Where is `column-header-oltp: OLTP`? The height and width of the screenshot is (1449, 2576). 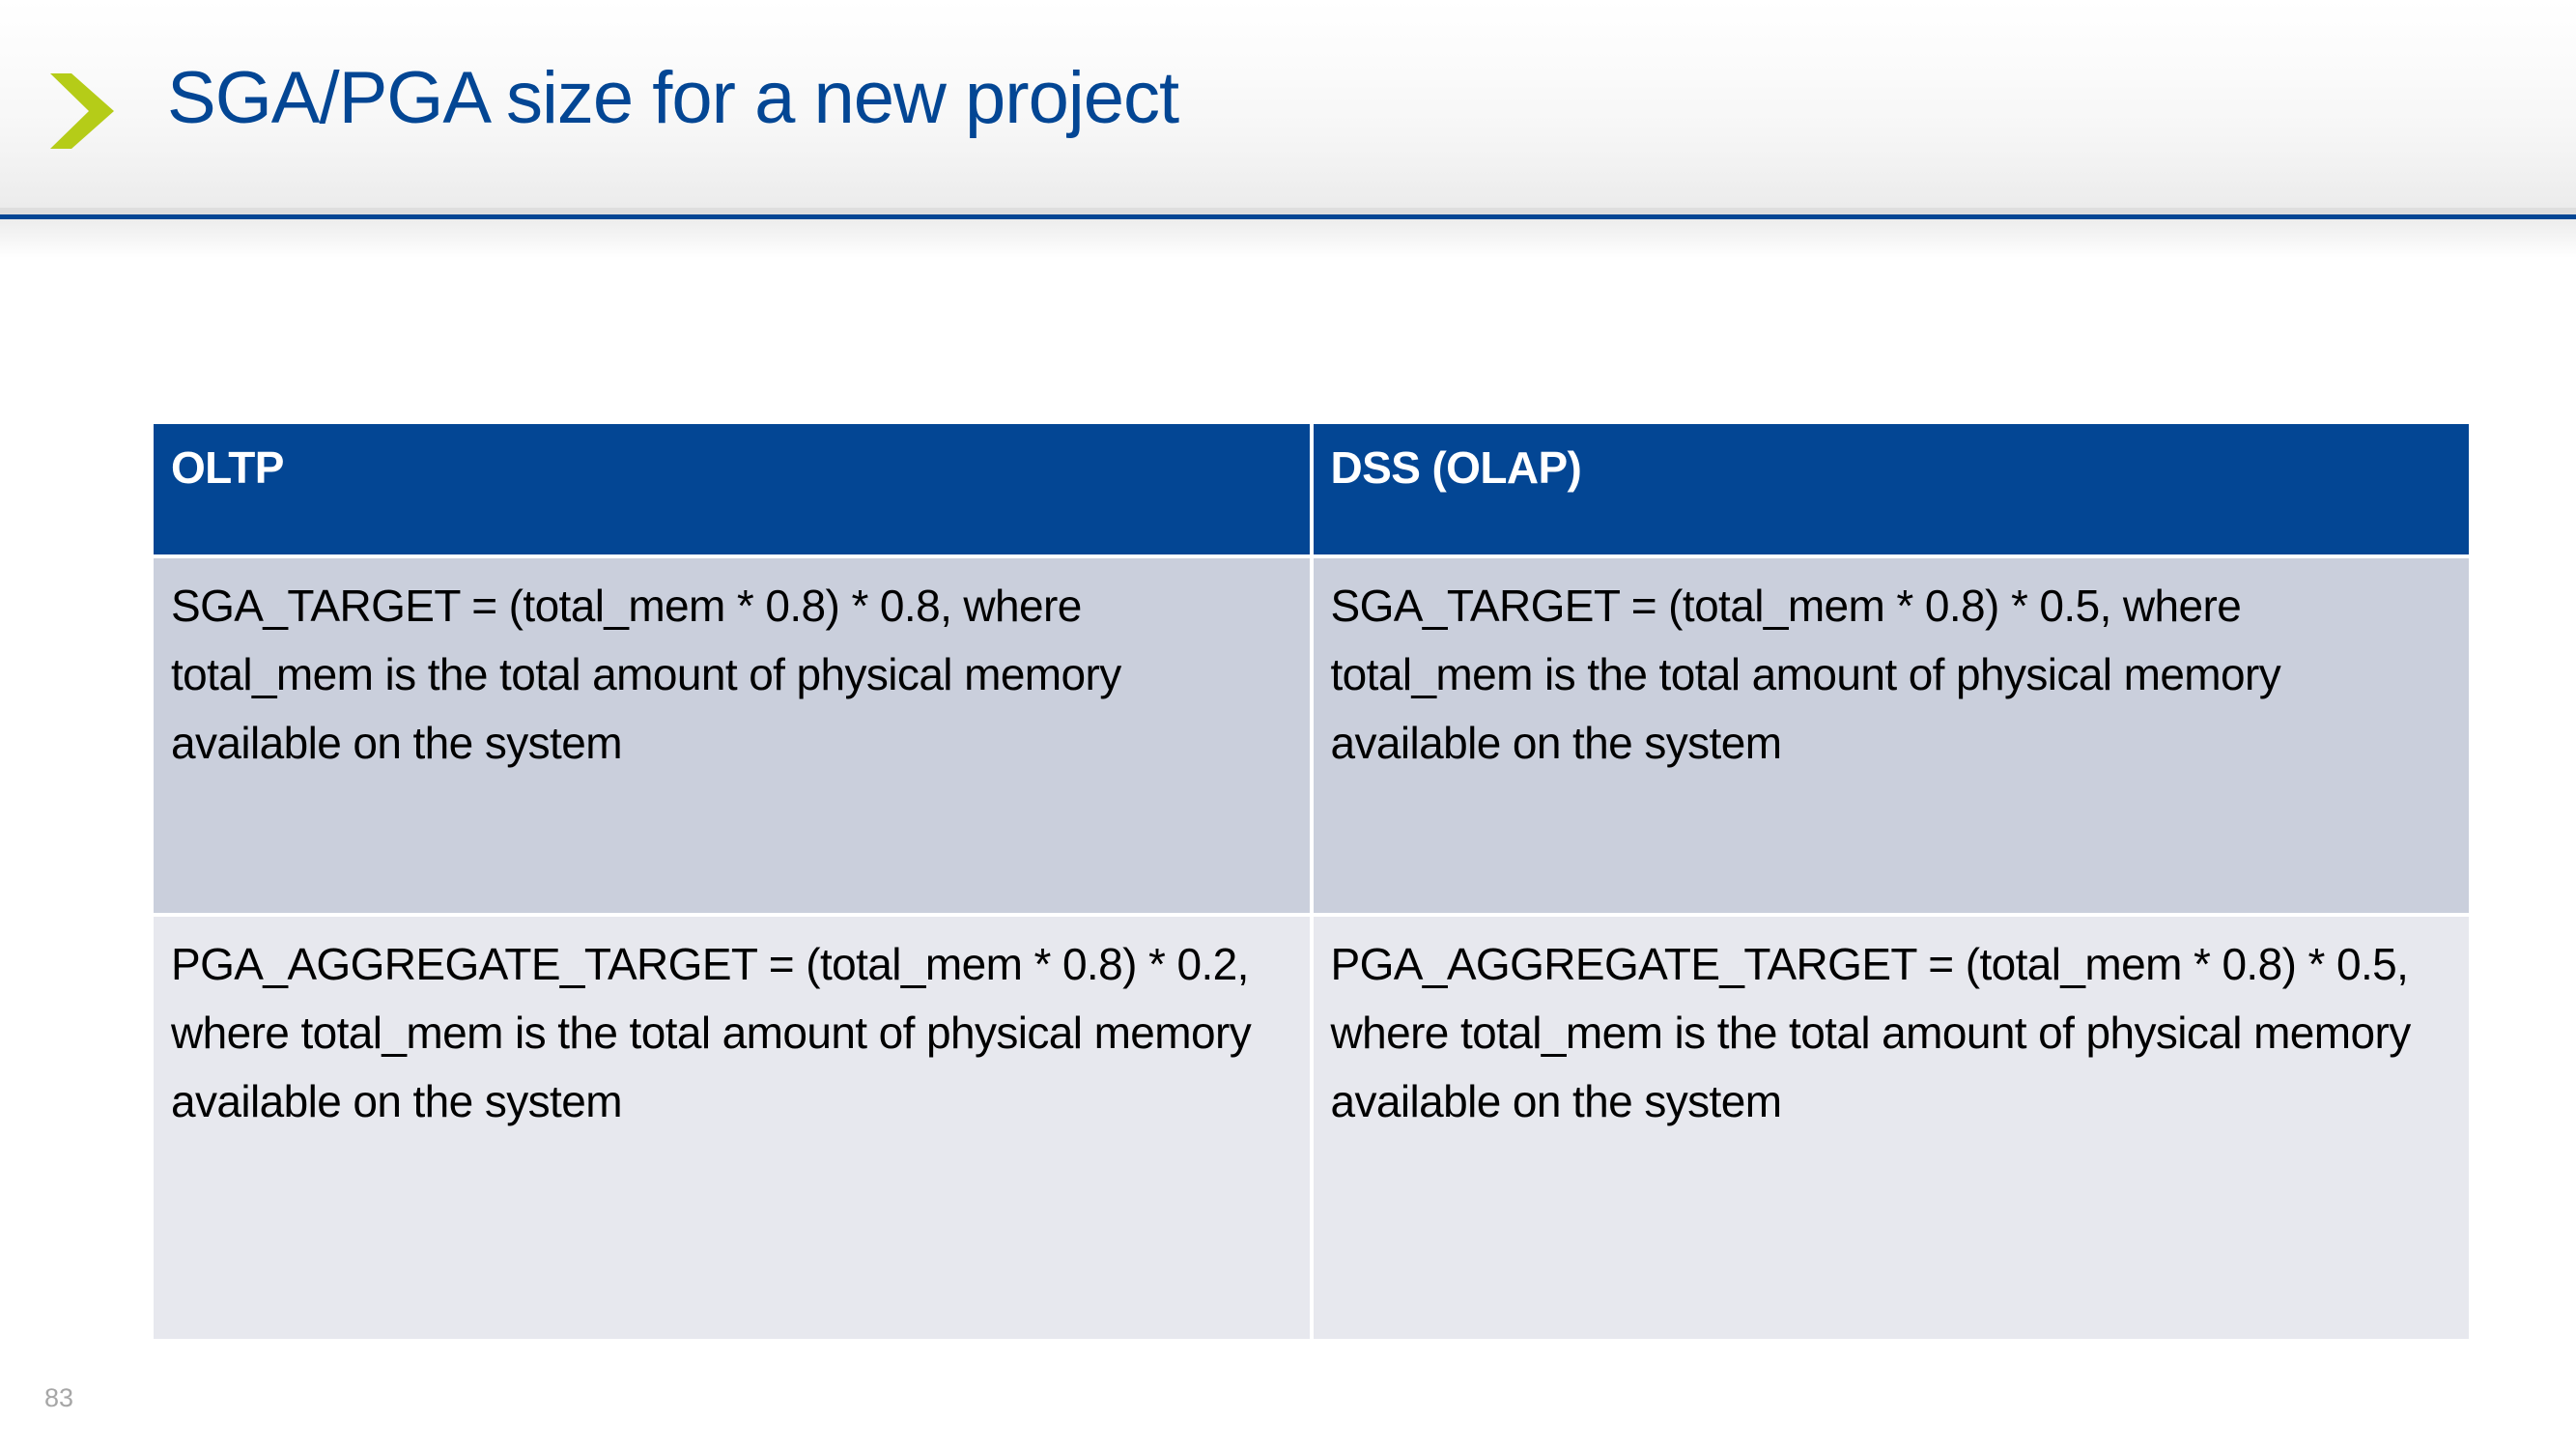
column-header-oltp: OLTP is located at coordinates (732, 491).